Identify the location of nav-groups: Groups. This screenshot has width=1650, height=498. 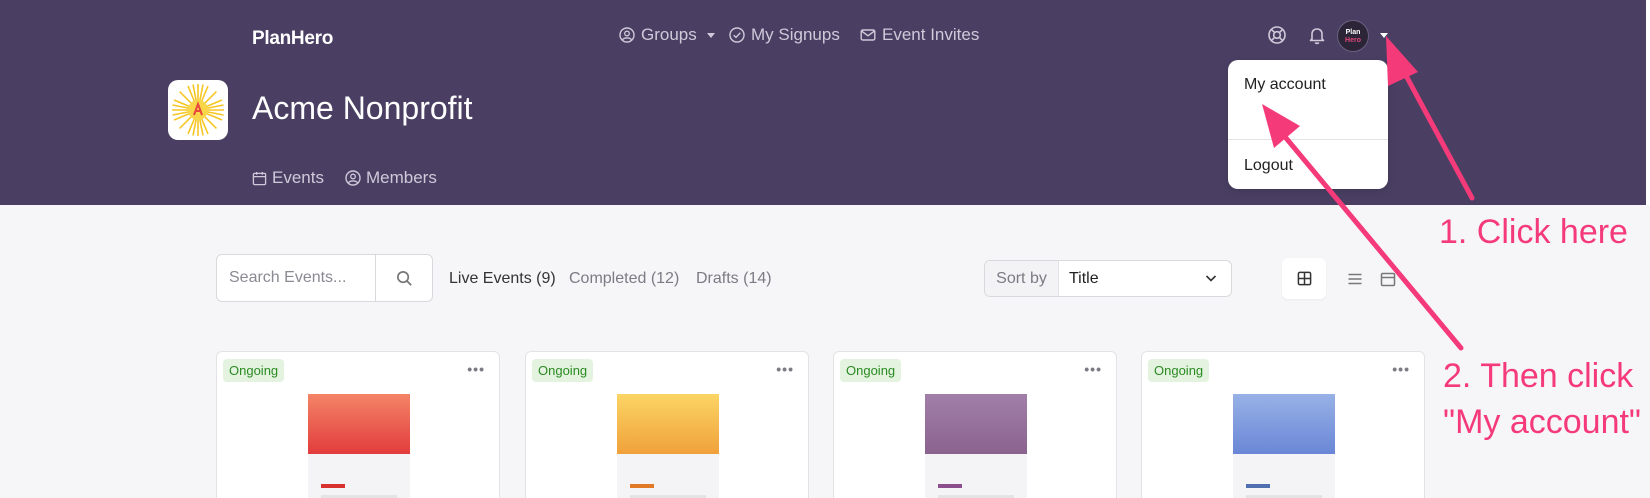
(667, 35).